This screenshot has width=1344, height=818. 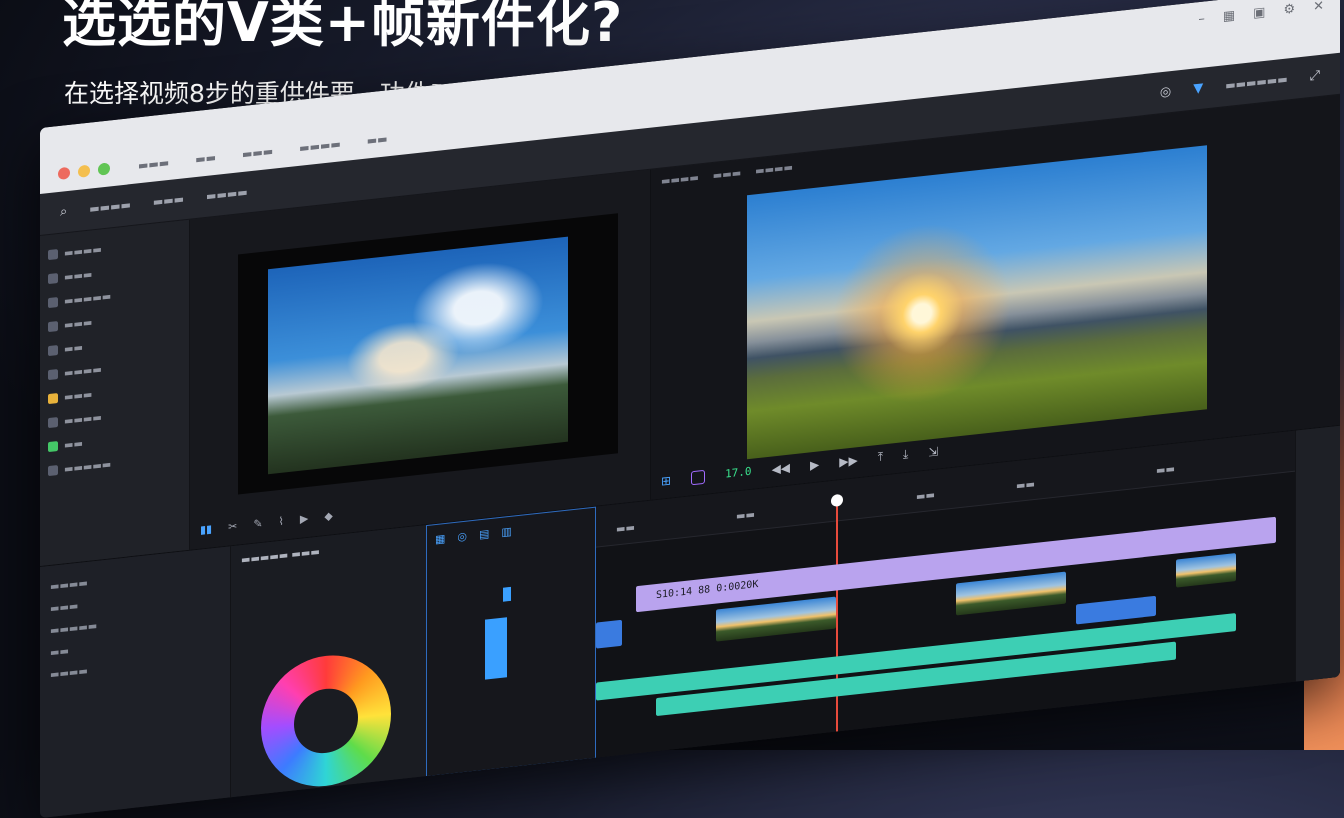 What do you see at coordinates (168, 200) in the screenshot?
I see `toolbar-item: ▬▬▬` at bounding box center [168, 200].